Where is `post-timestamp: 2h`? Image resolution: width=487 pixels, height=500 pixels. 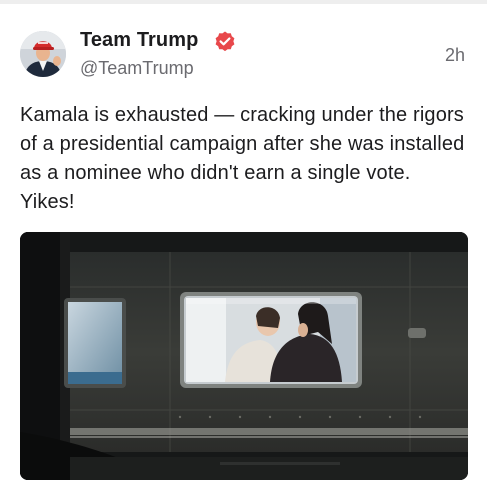 post-timestamp: 2h is located at coordinates (454, 55).